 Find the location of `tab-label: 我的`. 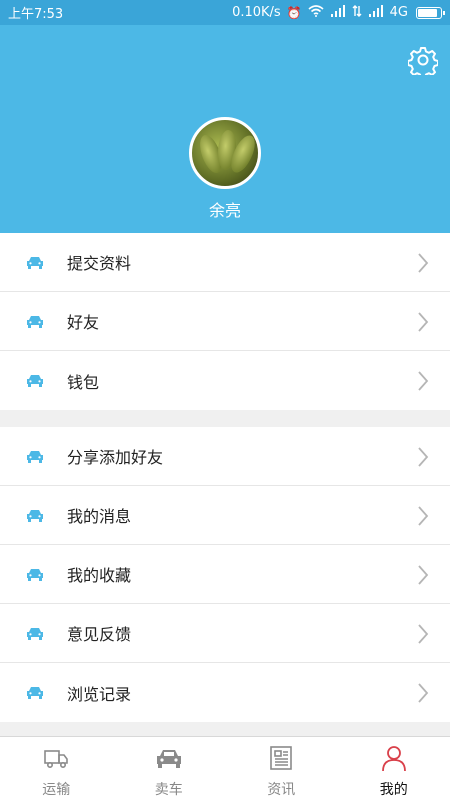

tab-label: 我的 is located at coordinates (393, 790).